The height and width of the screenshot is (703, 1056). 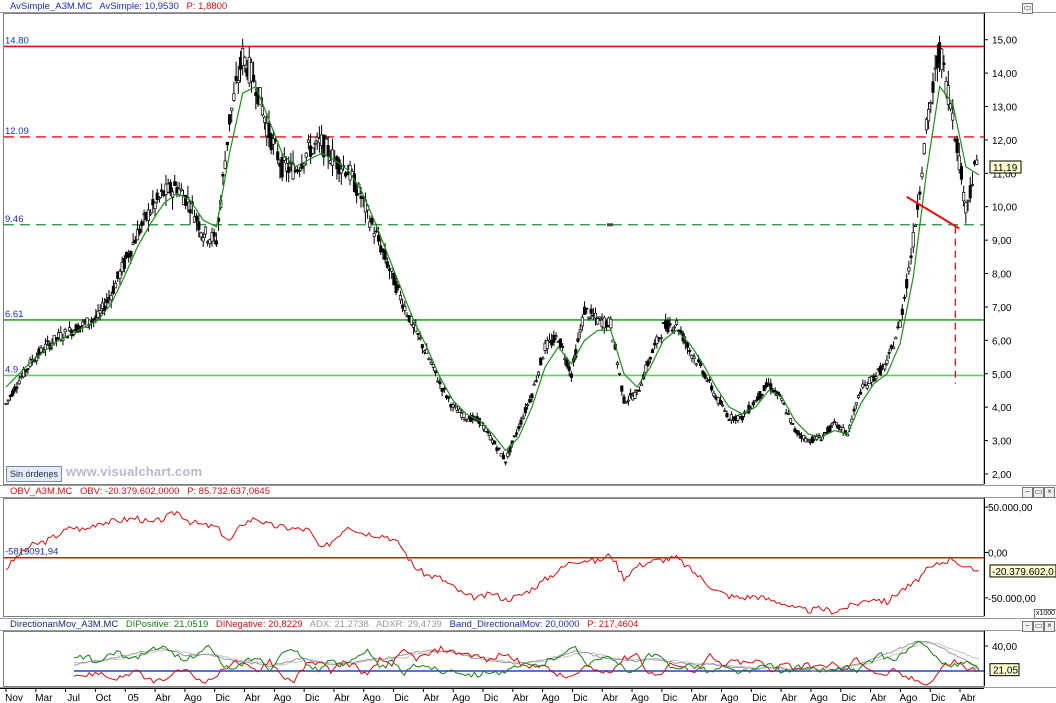 What do you see at coordinates (1004, 141) in the screenshot?
I see `y-tick-label: 12,00` at bounding box center [1004, 141].